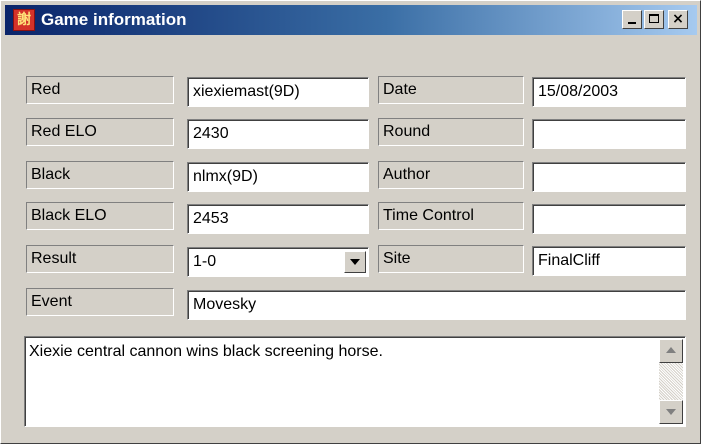  Describe the element at coordinates (100, 175) in the screenshot. I see `black-label: Black` at that location.